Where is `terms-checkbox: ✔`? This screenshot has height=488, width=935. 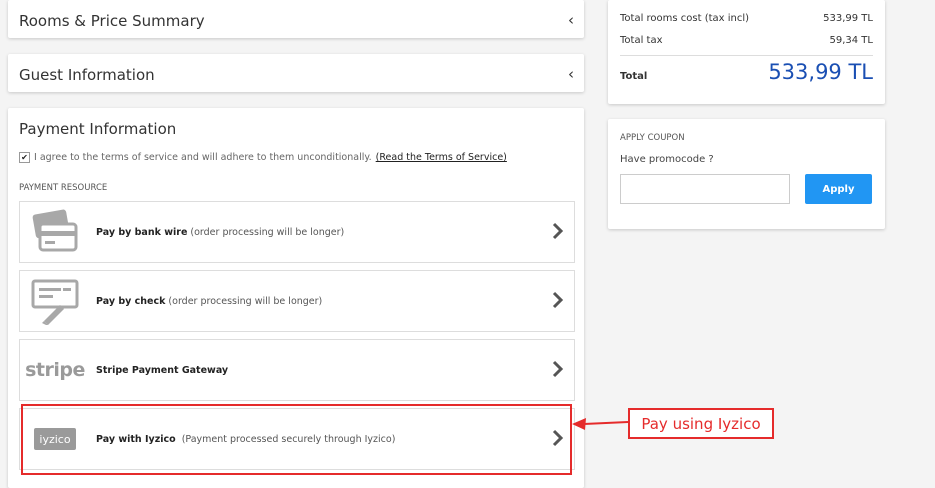
terms-checkbox: ✔ is located at coordinates (24, 157).